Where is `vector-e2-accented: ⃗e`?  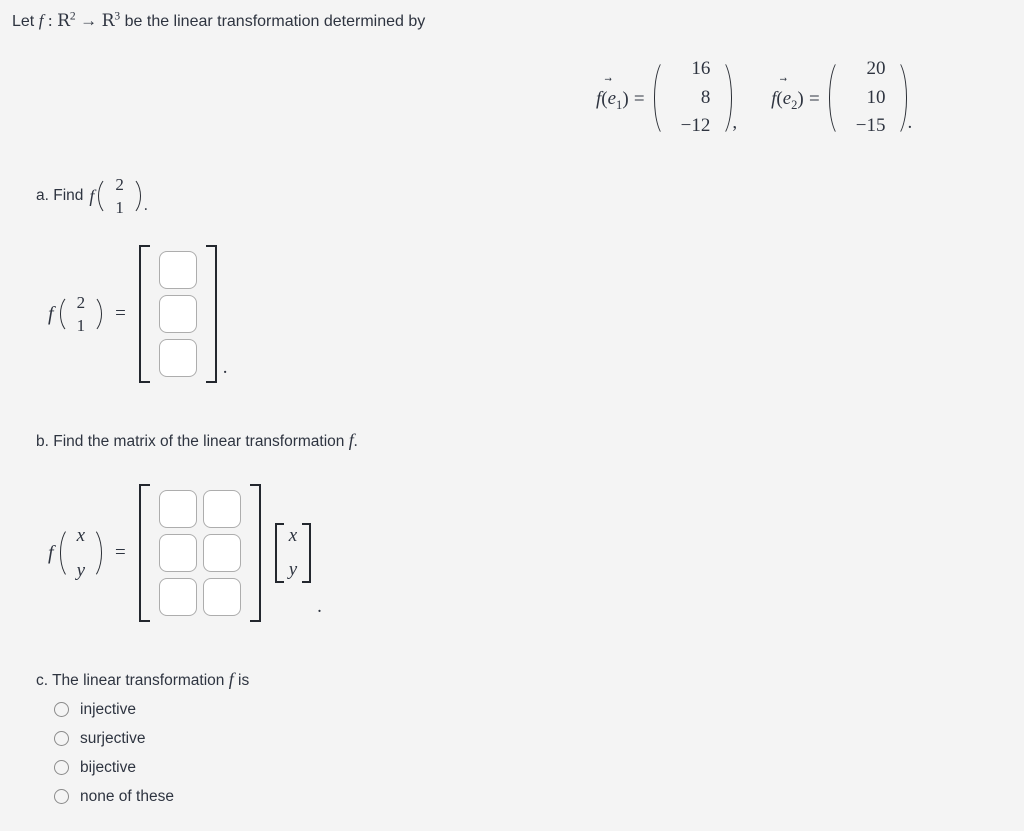 vector-e2-accented: ⃗e is located at coordinates (787, 99).